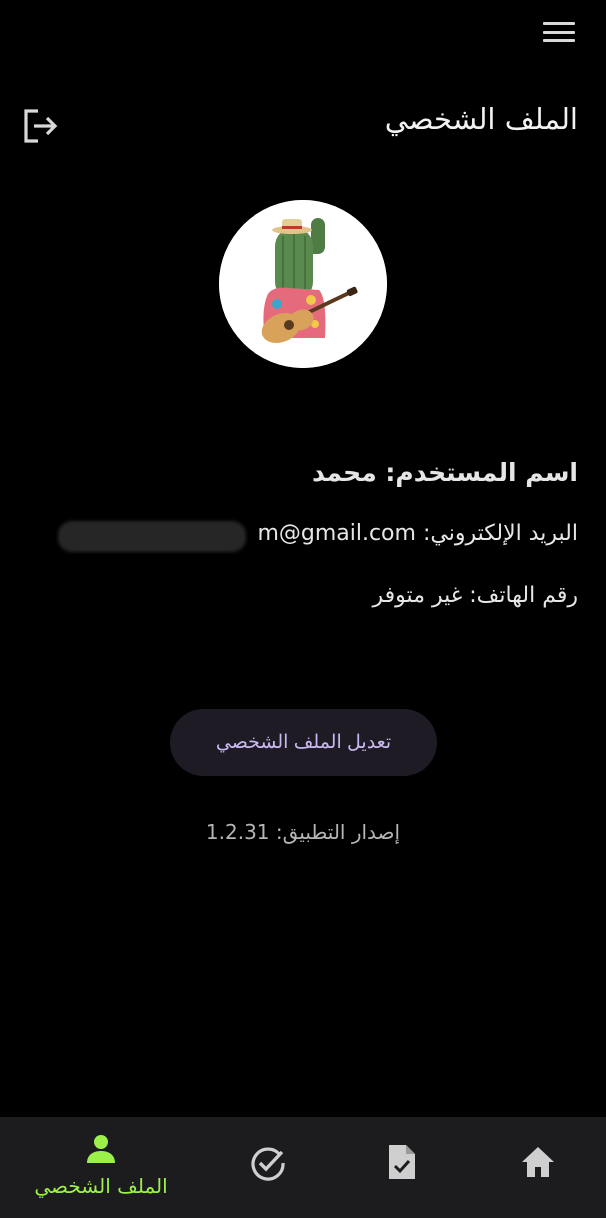 The height and width of the screenshot is (1218, 606). Describe the element at coordinates (40, 126) in the screenshot. I see `logout-icon` at that location.